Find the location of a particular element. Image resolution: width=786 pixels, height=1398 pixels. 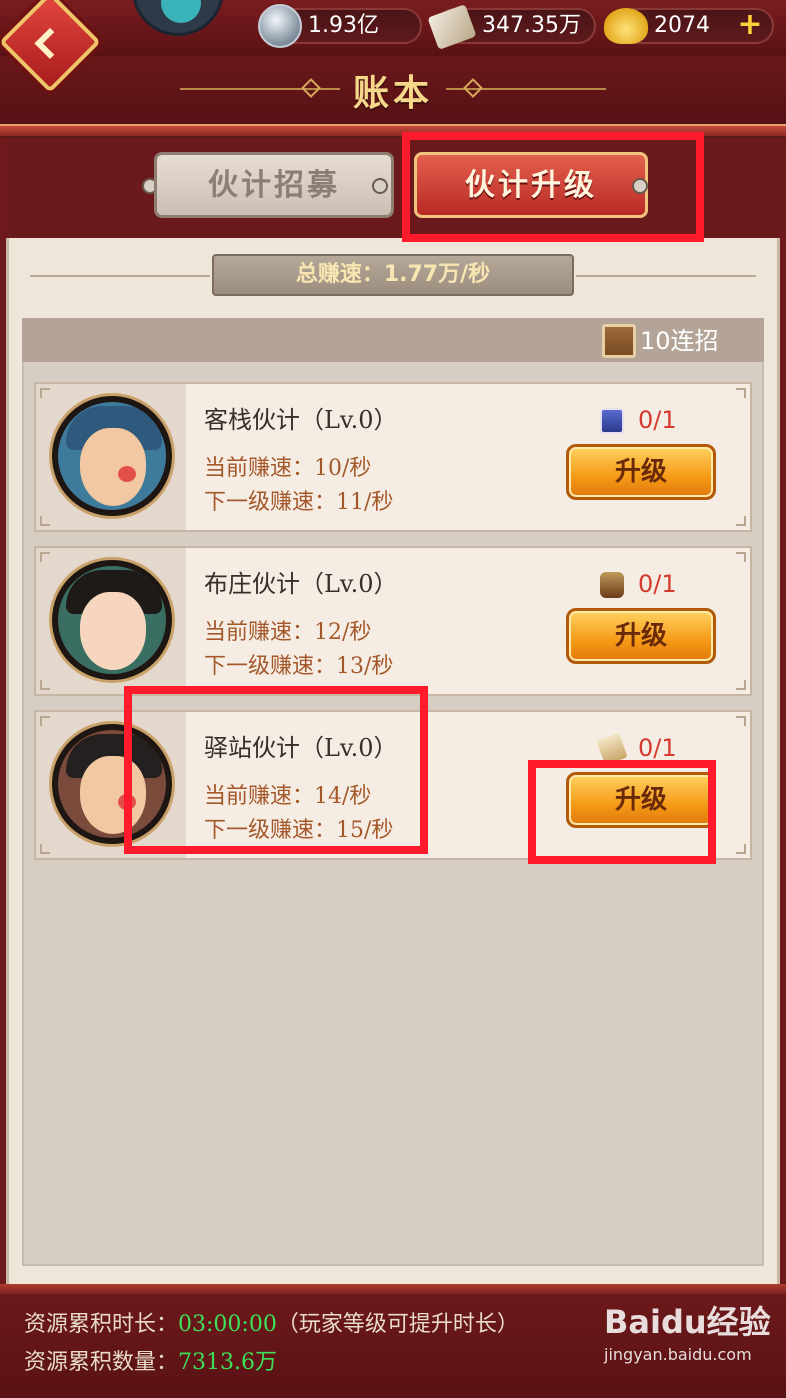

partner-name: 客栈伙计（Lv.0） is located at coordinates (301, 420).